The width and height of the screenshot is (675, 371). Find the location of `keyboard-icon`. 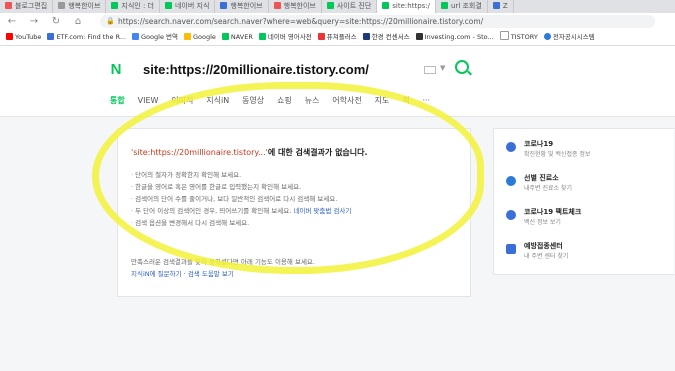

keyboard-icon is located at coordinates (430, 70).